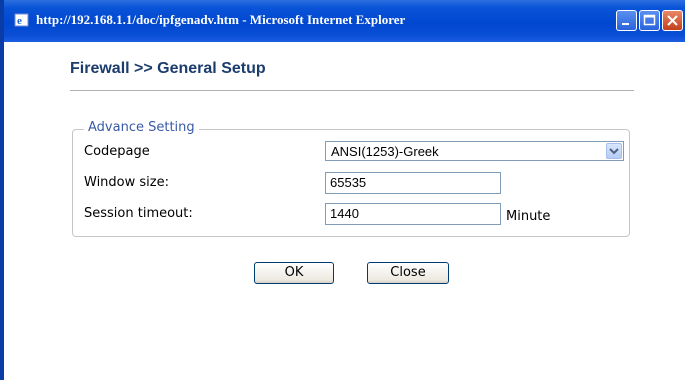 Image resolution: width=685 pixels, height=380 pixels. What do you see at coordinates (614, 151) in the screenshot?
I see `chevron-down-icon` at bounding box center [614, 151].